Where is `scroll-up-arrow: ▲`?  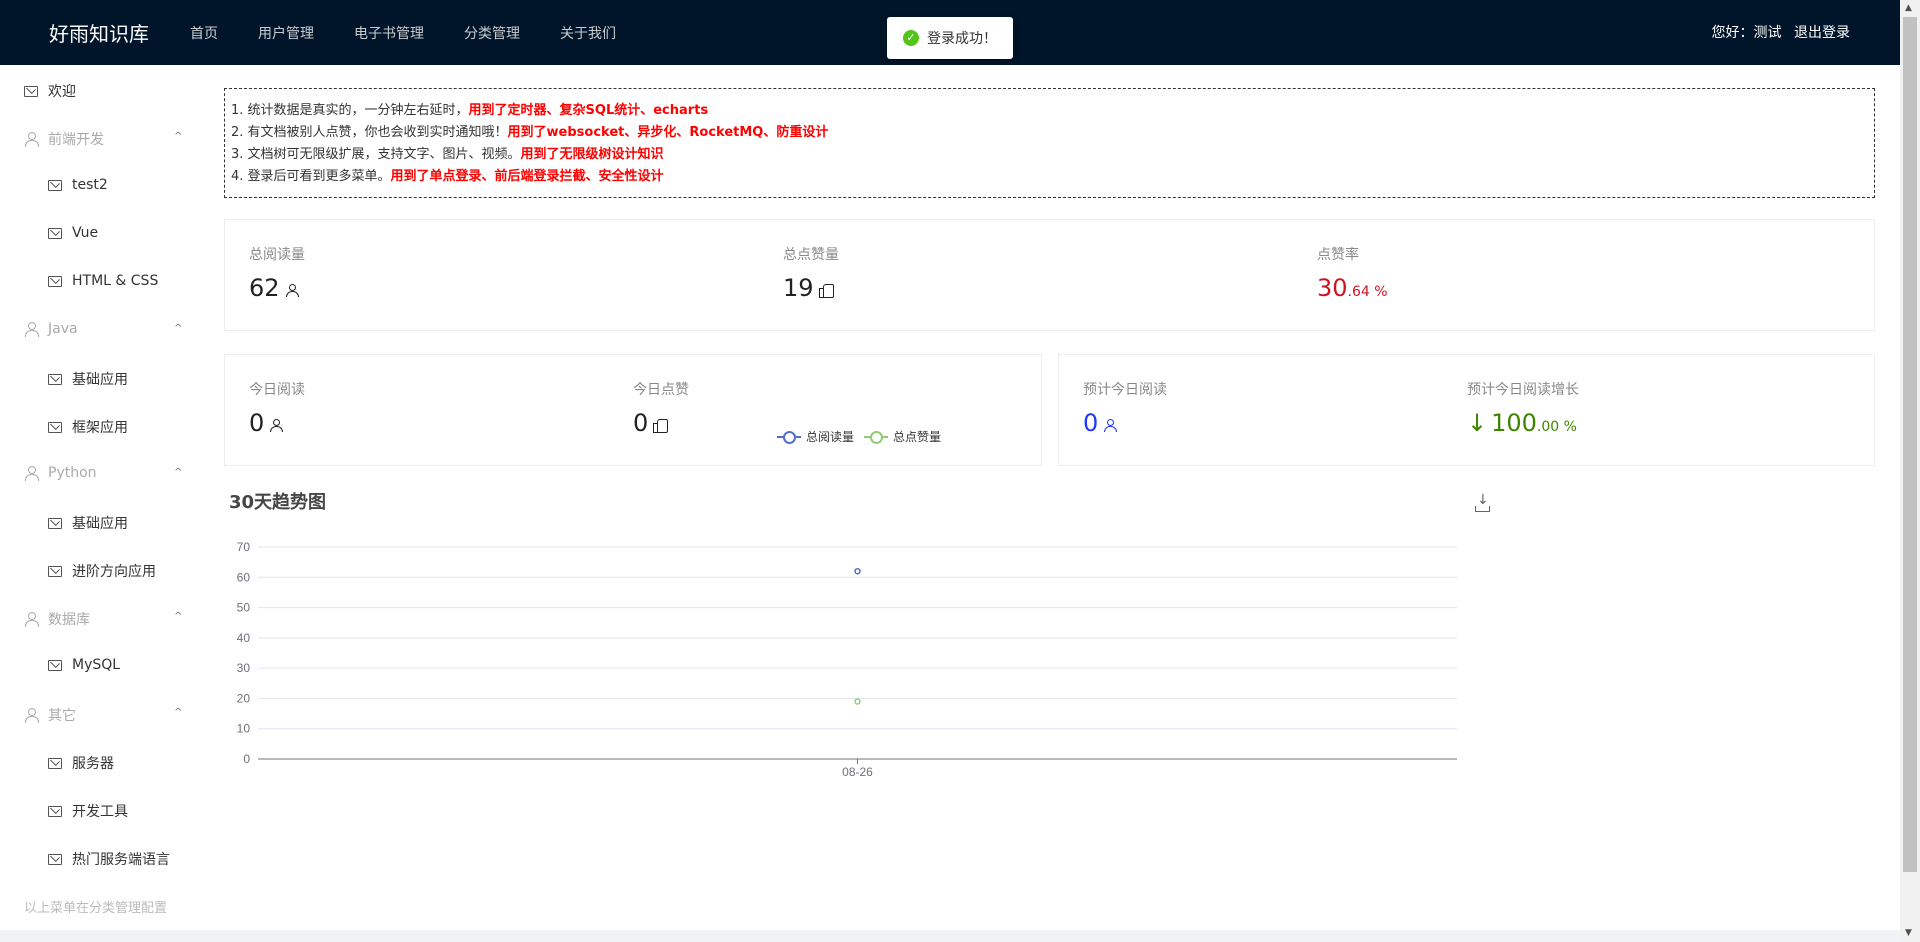 scroll-up-arrow: ▲ is located at coordinates (1908, 8).